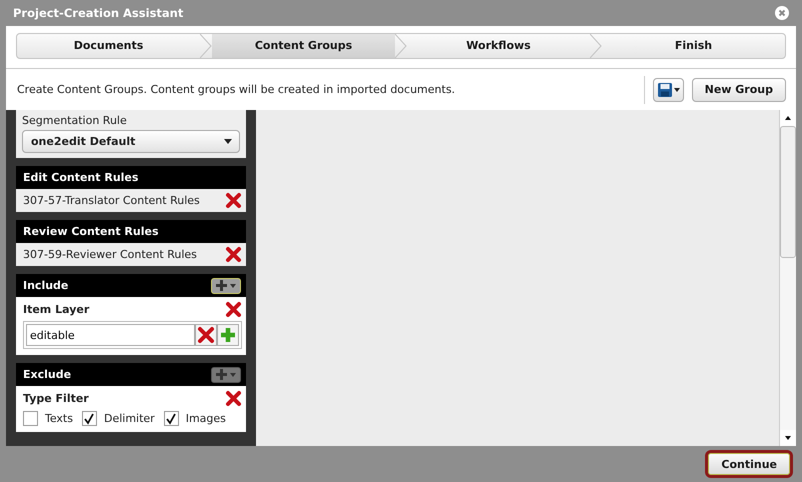 Image resolution: width=802 pixels, height=482 pixels. I want to click on segmentation-dropdown: one2edit Default, so click(131, 141).